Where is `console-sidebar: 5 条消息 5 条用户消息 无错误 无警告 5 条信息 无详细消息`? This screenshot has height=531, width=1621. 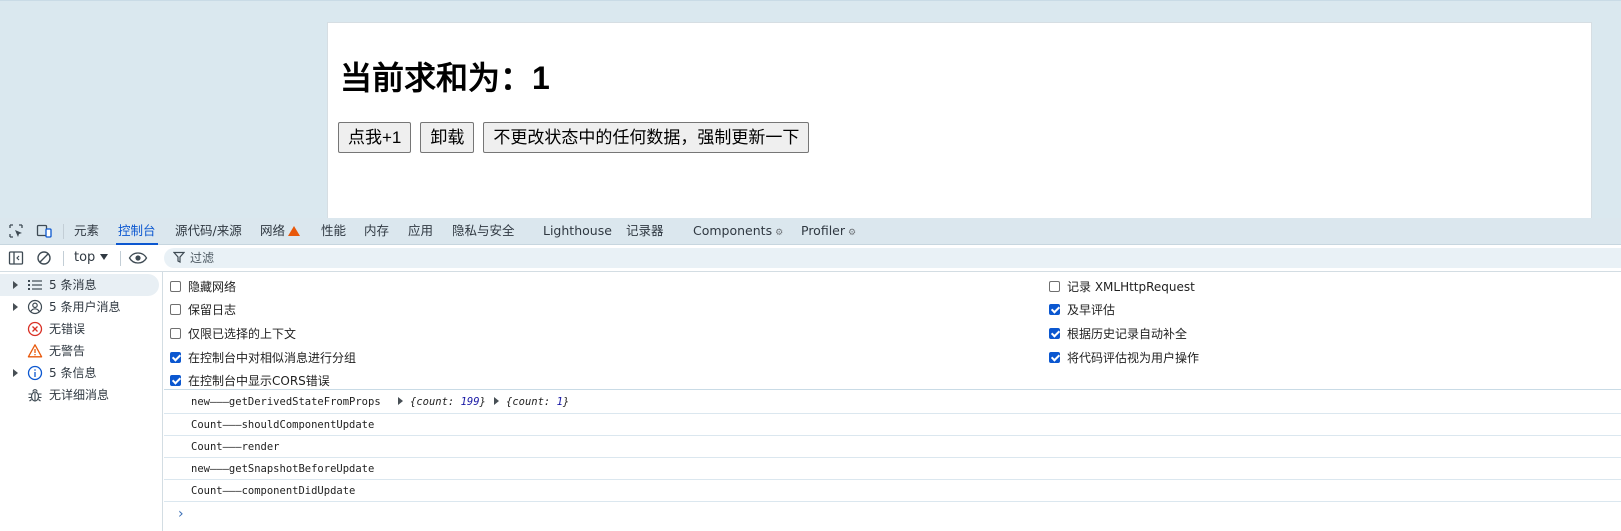 console-sidebar: 5 条消息 5 条用户消息 无错误 无警告 5 条信息 无详细消息 is located at coordinates (81, 401).